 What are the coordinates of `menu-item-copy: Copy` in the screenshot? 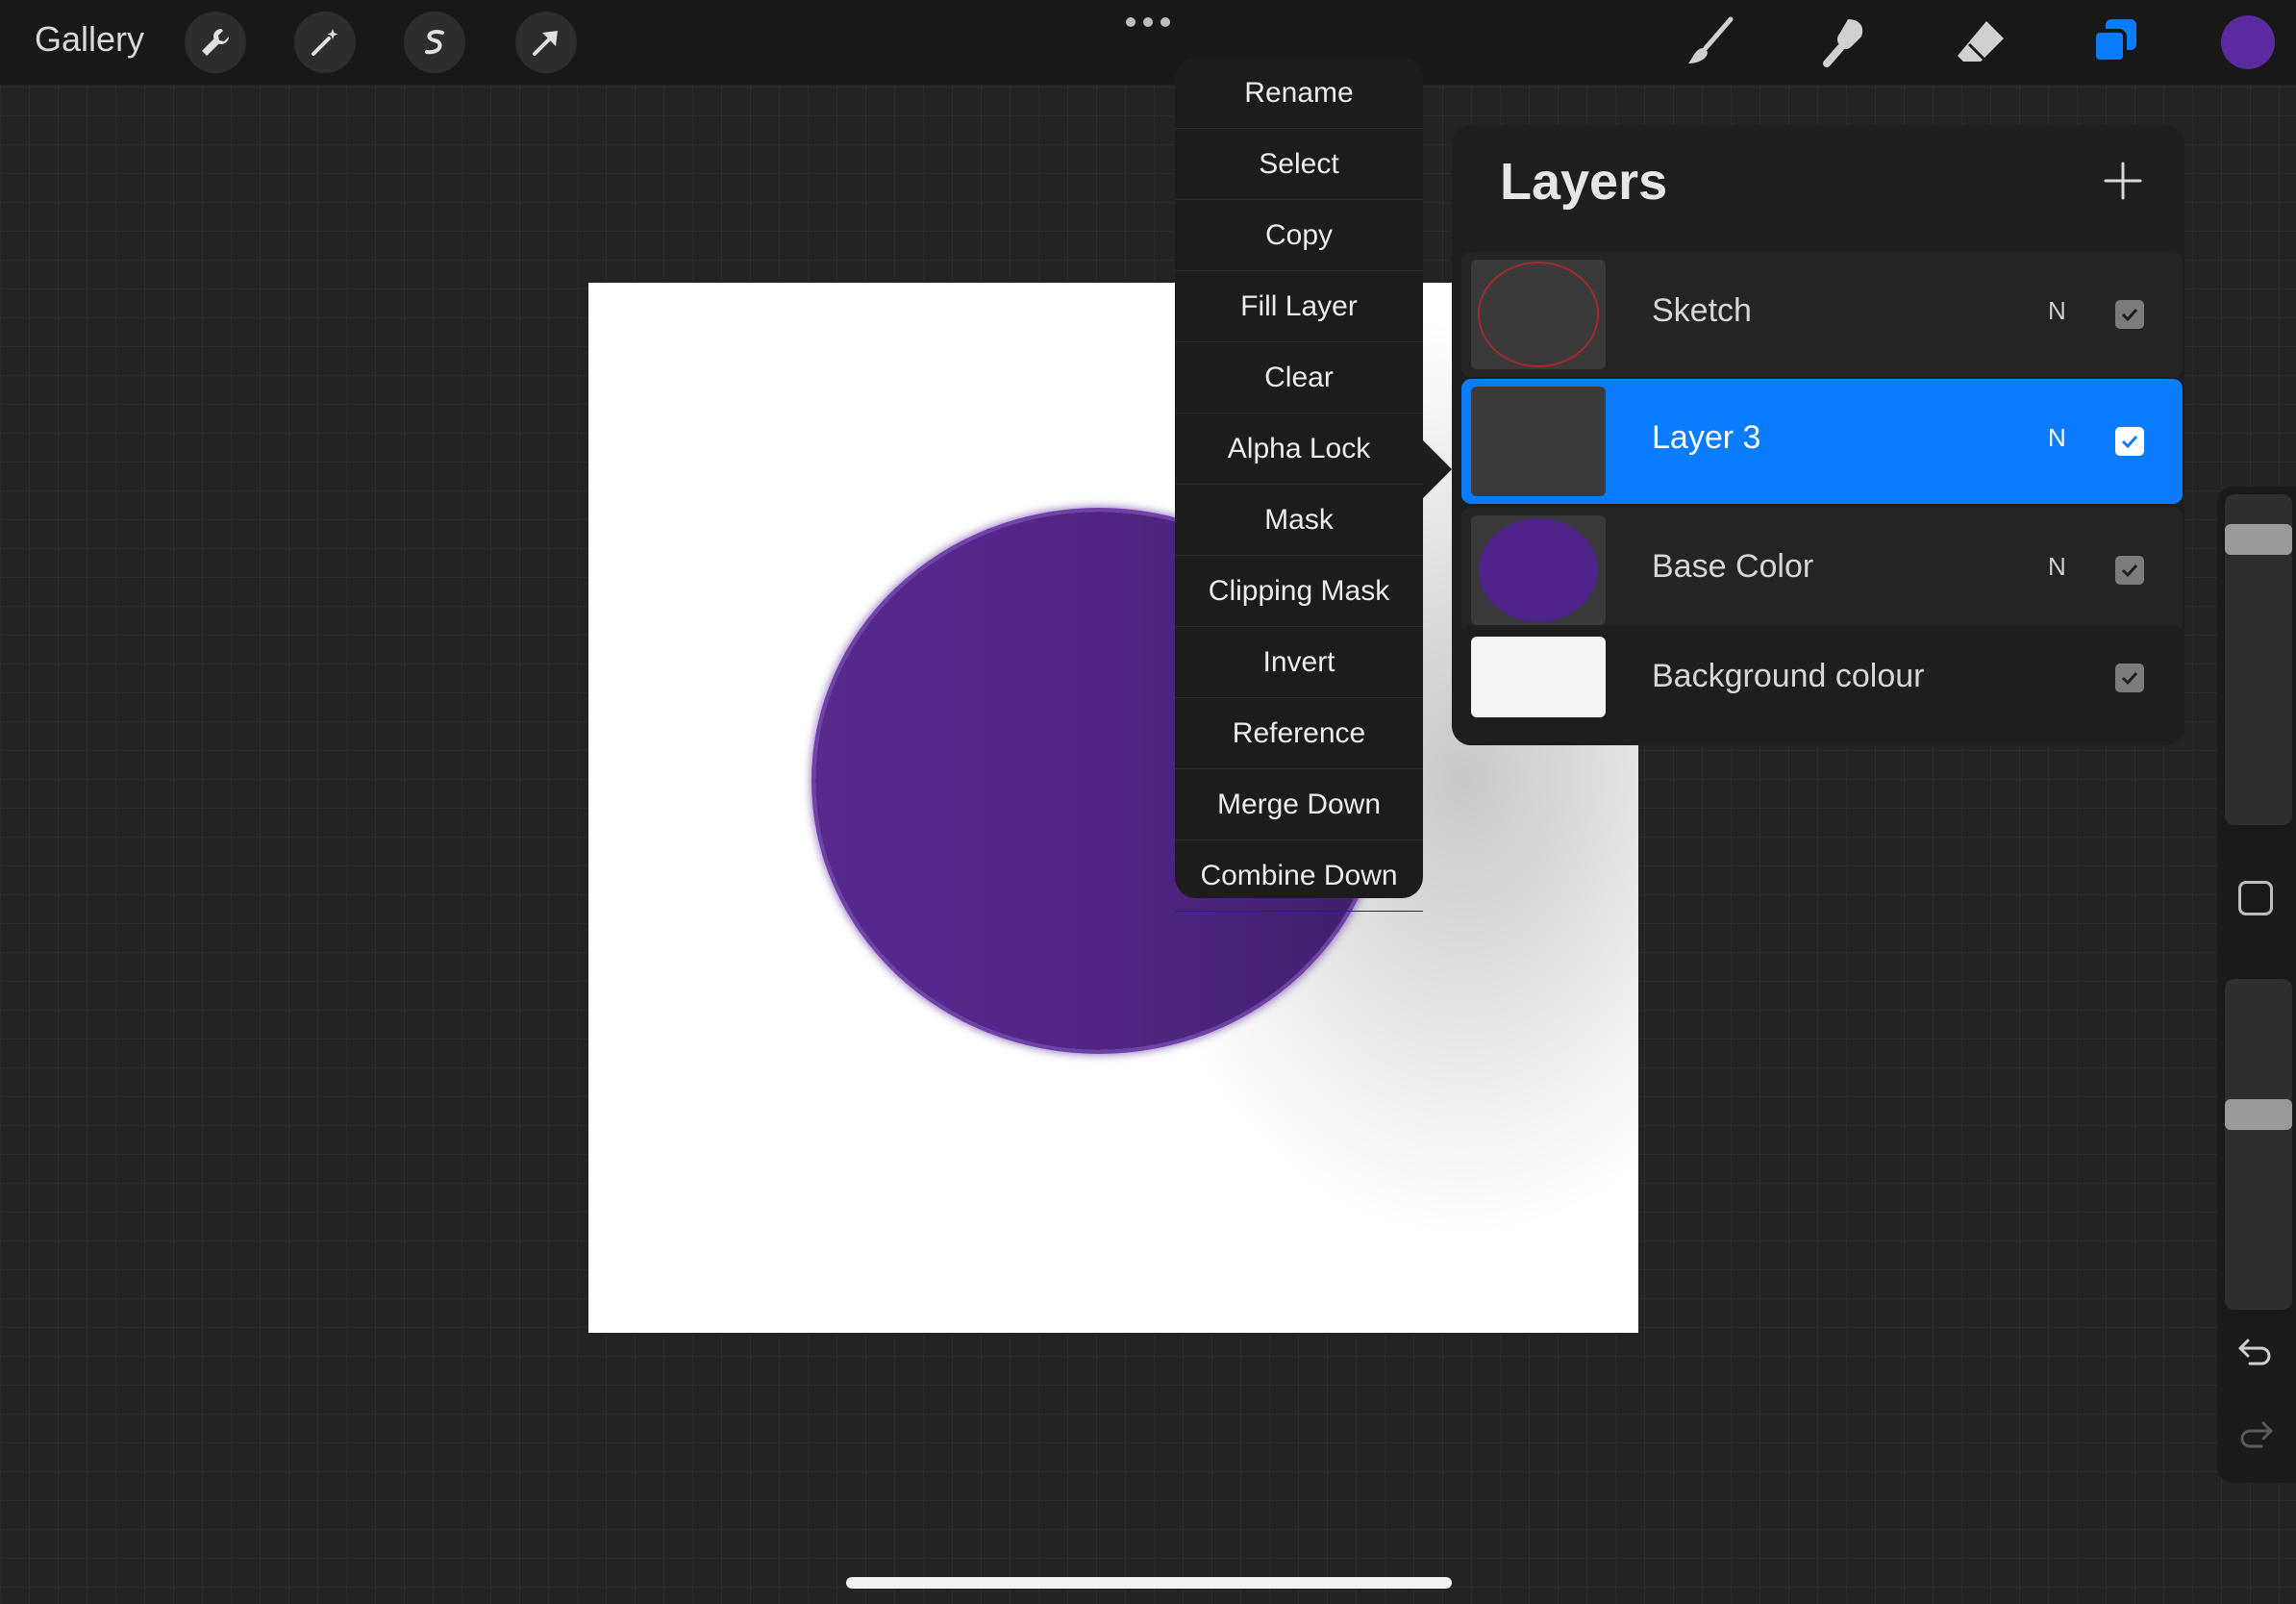 It's located at (1299, 235).